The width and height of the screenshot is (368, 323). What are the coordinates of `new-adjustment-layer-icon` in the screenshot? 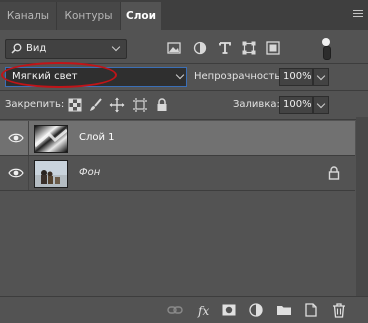 It's located at (256, 310).